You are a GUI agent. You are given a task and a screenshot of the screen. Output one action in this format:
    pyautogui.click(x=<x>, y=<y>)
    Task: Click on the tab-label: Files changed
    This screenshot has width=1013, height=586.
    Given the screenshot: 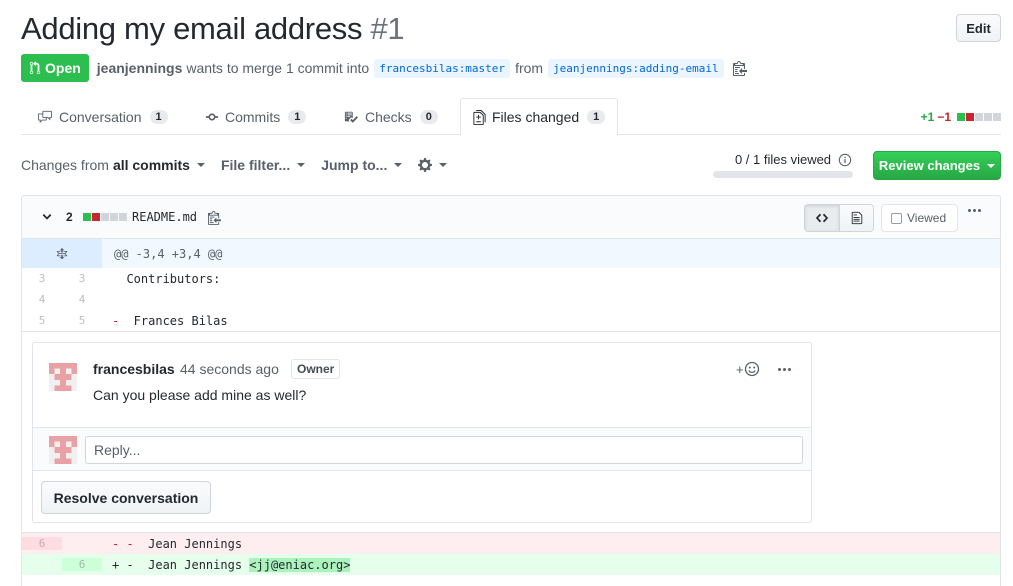 What is the action you would take?
    pyautogui.click(x=536, y=117)
    